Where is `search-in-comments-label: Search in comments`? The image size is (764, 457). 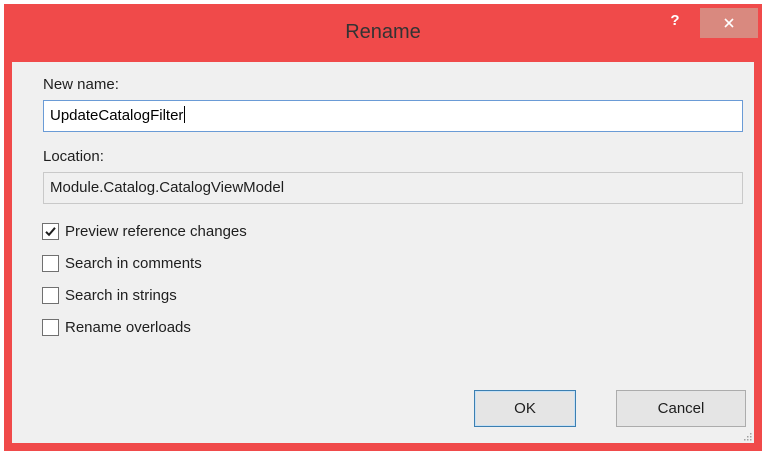 search-in-comments-label: Search in comments is located at coordinates (133, 263).